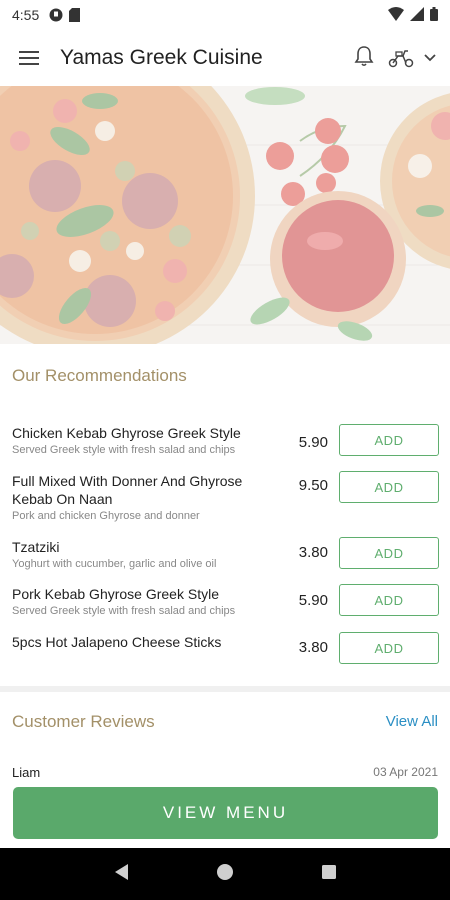  Describe the element at coordinates (396, 15) in the screenshot. I see `wifi-icon` at that location.